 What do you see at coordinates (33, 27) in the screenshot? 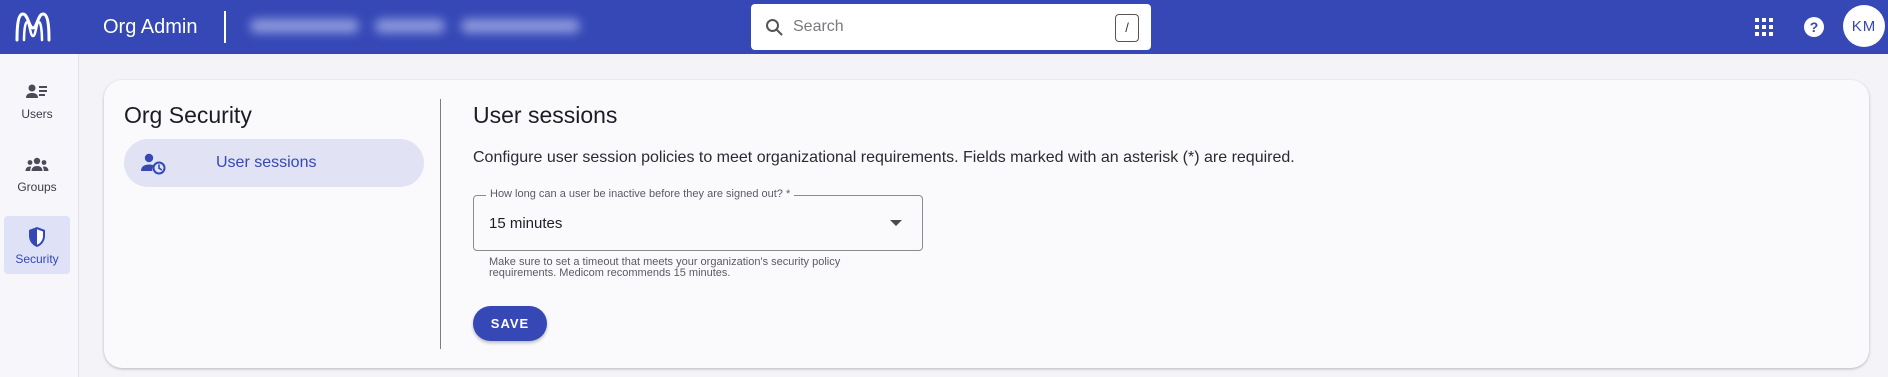
I see `m-logo-icon` at bounding box center [33, 27].